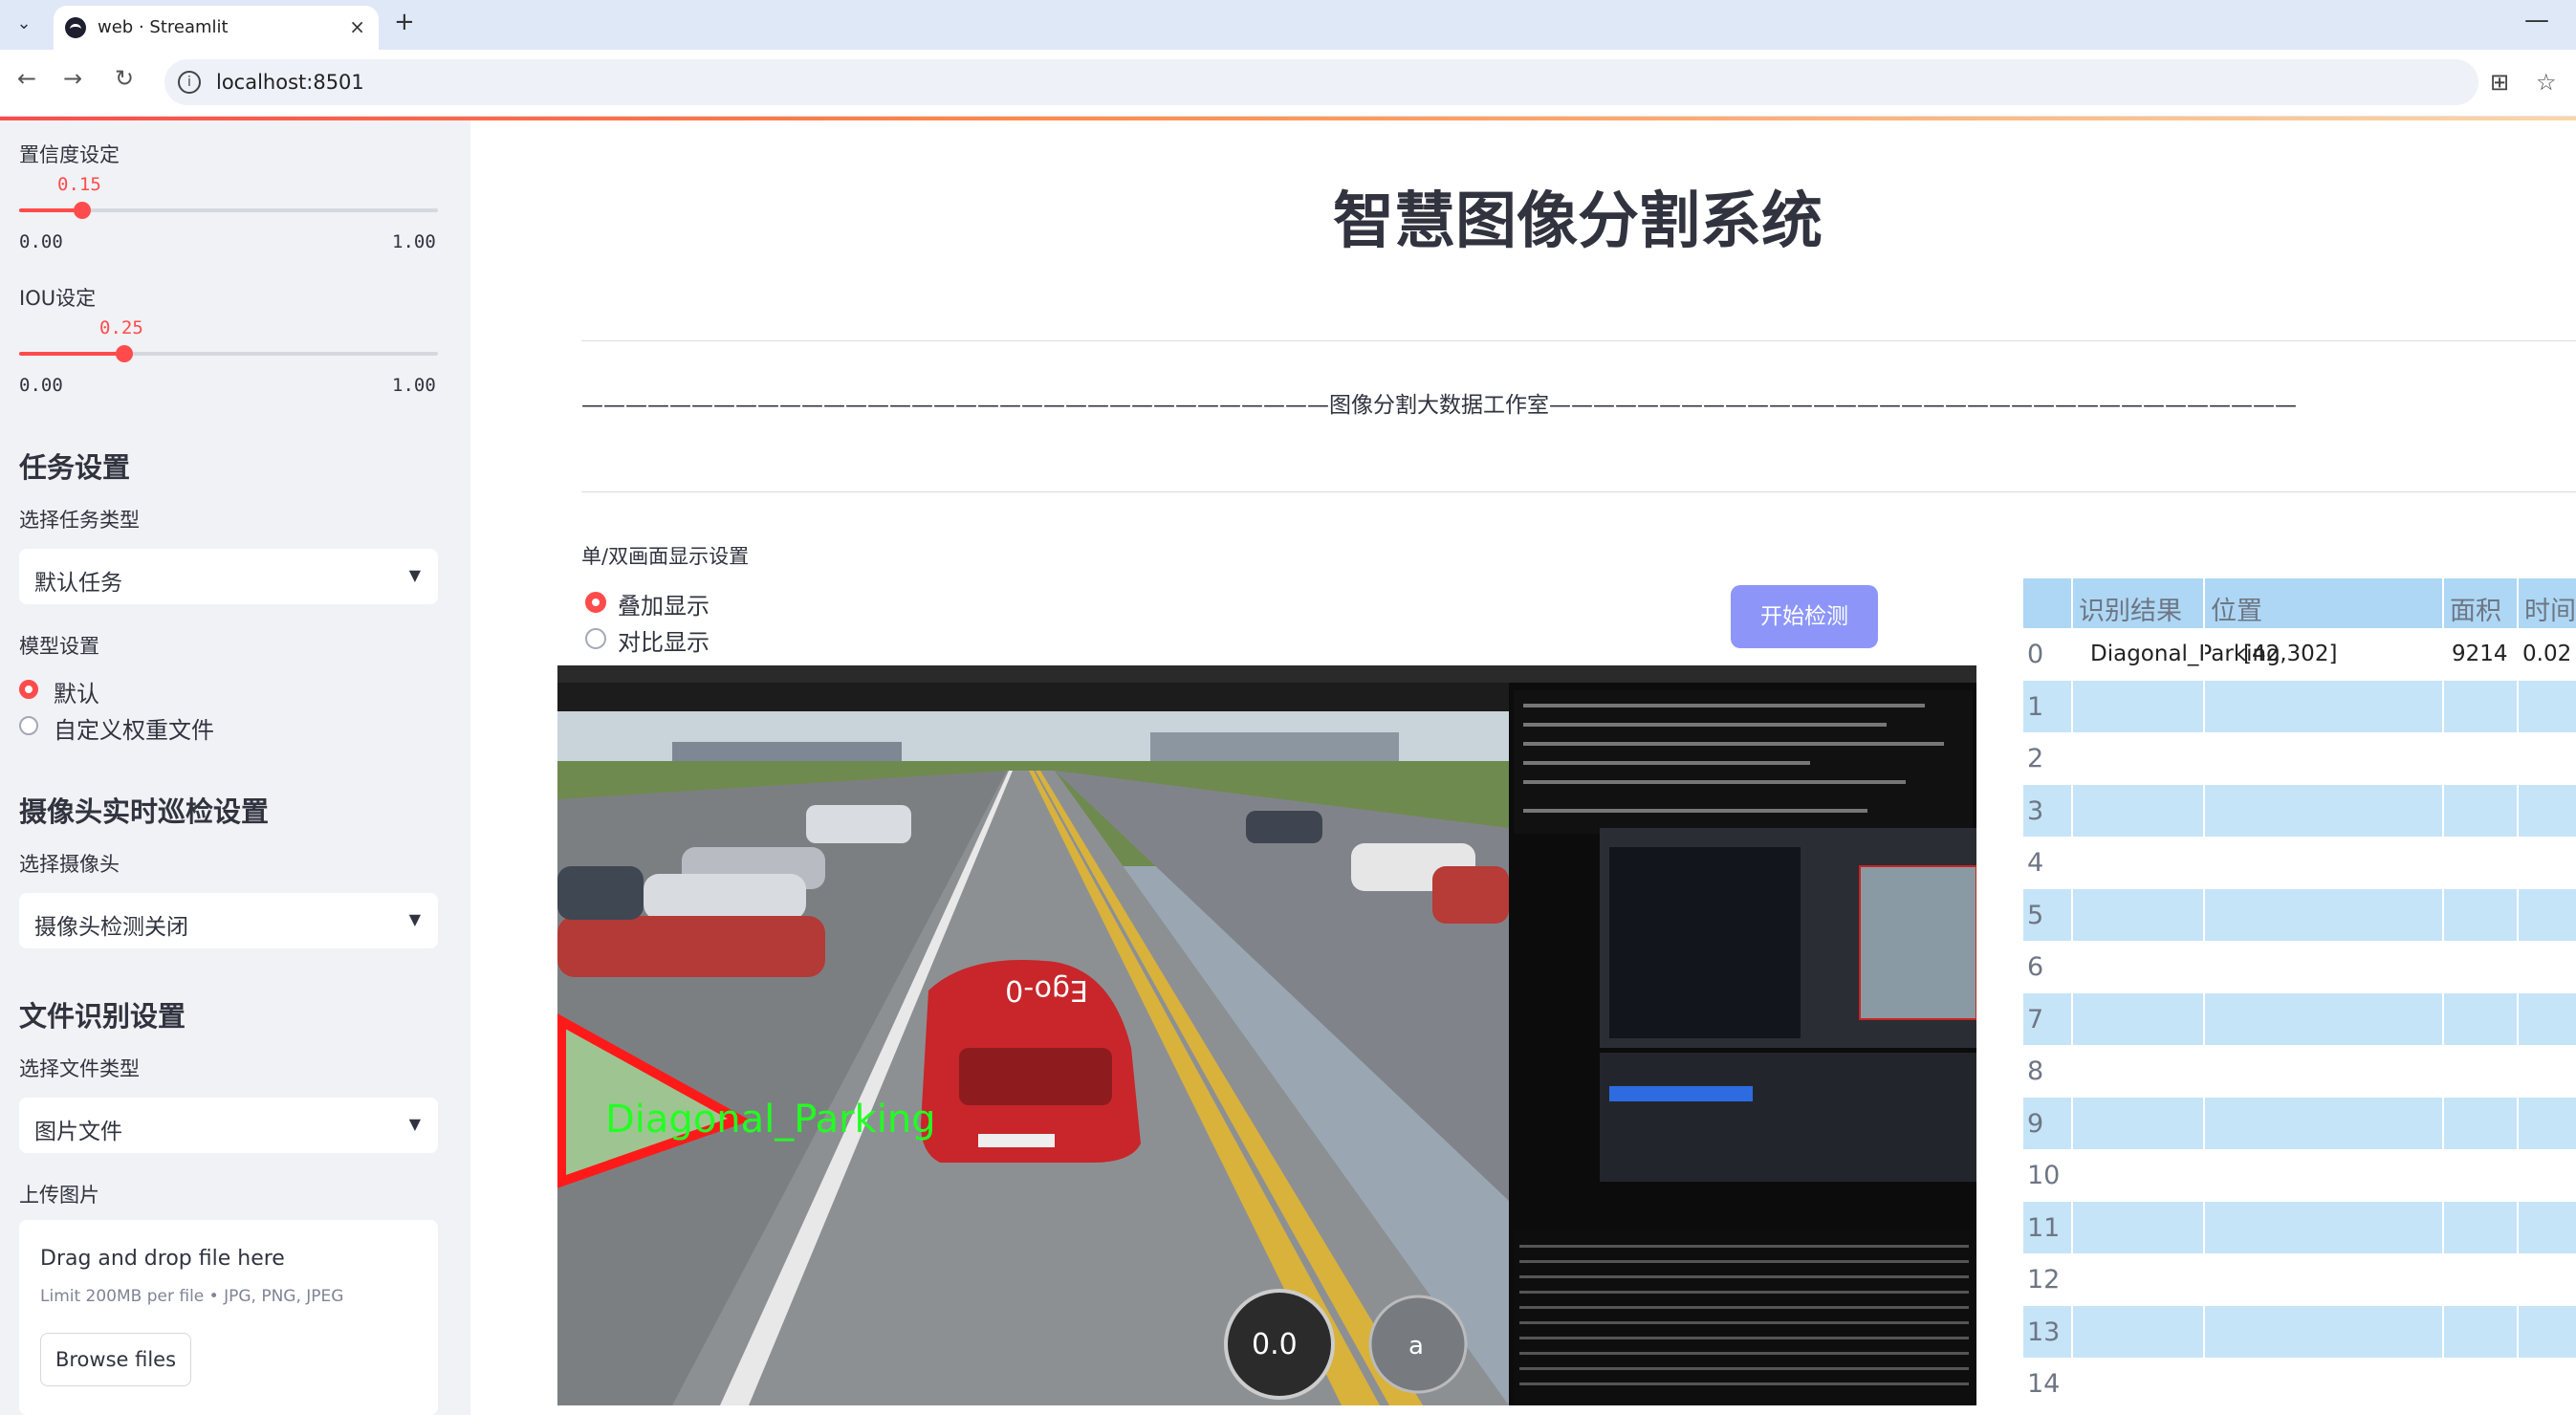  What do you see at coordinates (76, 694) in the screenshot?
I see `model-option-label: 默认` at bounding box center [76, 694].